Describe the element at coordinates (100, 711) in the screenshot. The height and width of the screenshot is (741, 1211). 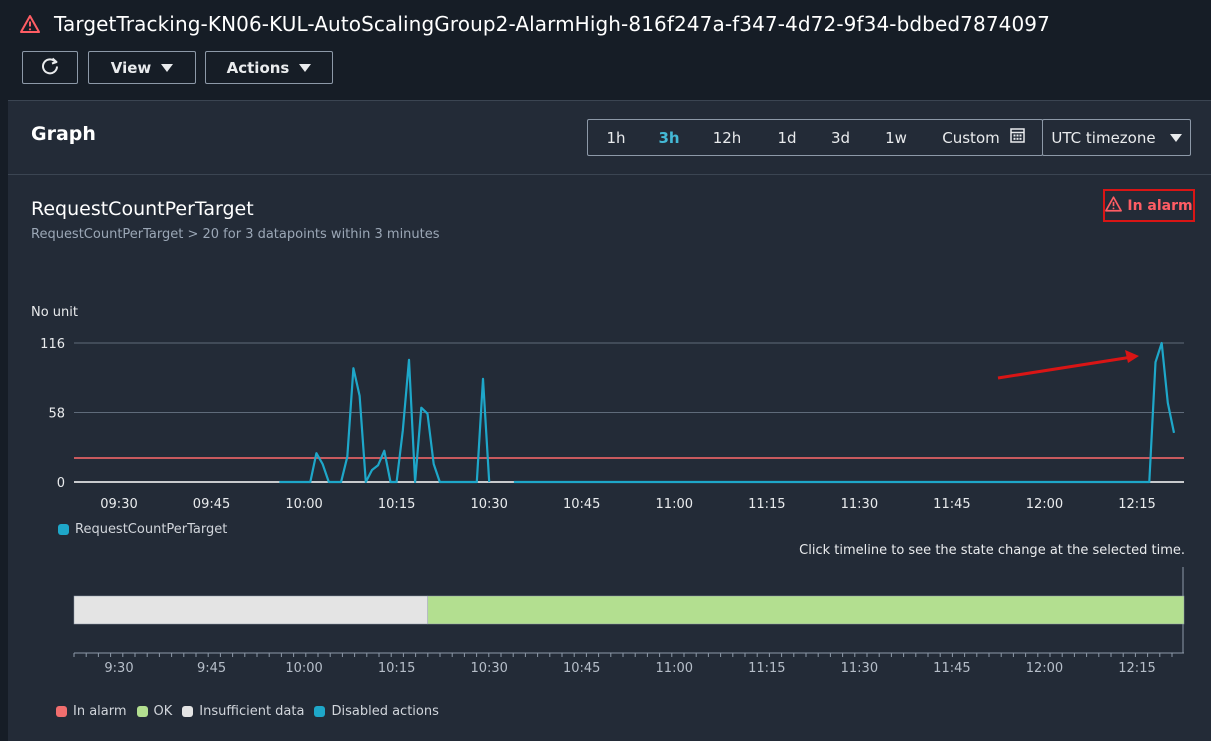
I see `legend-label: In alarm` at that location.